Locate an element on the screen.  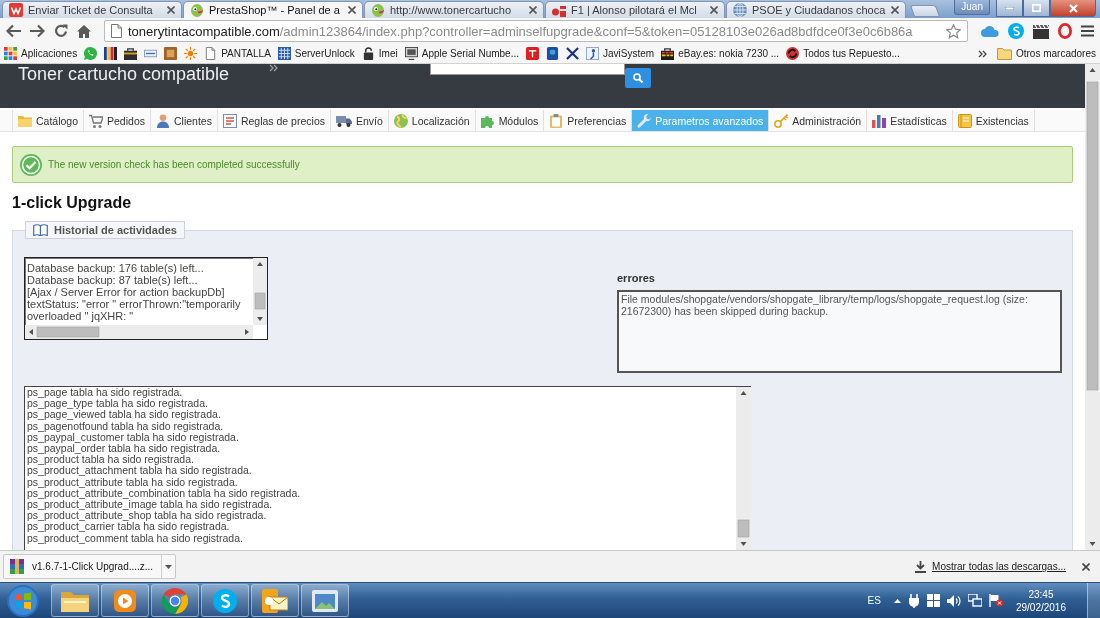
bookmark-link: ServerUnlock is located at coordinates (316, 53).